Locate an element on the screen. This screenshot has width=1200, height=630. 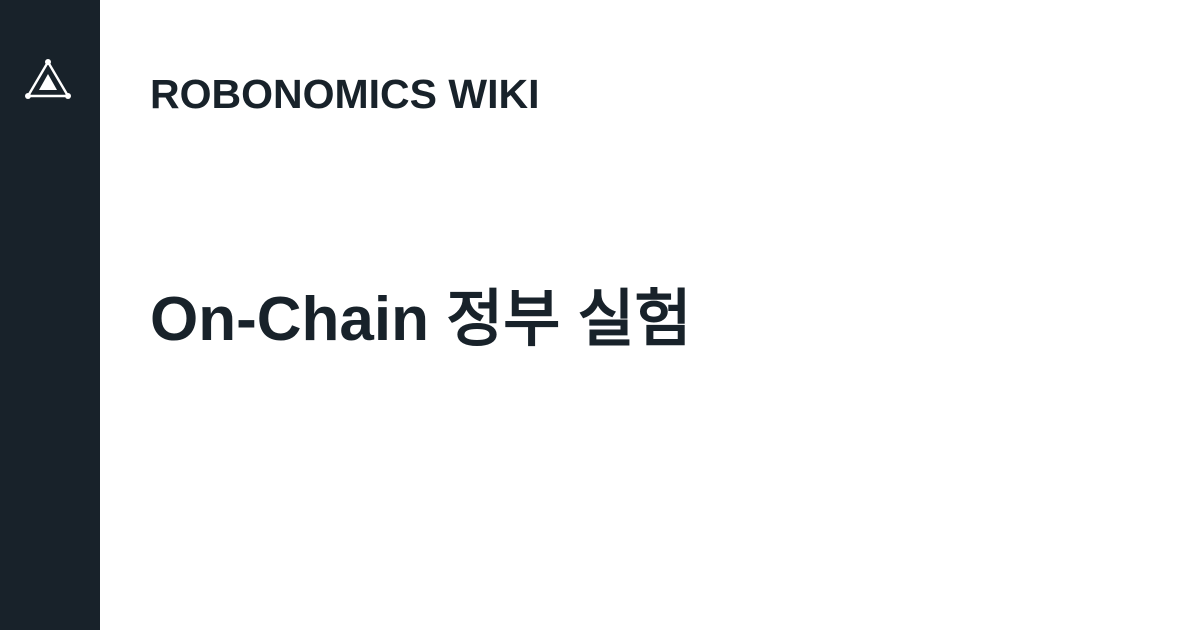
site-name: ROBONOMICS WIKI is located at coordinates (344, 94).